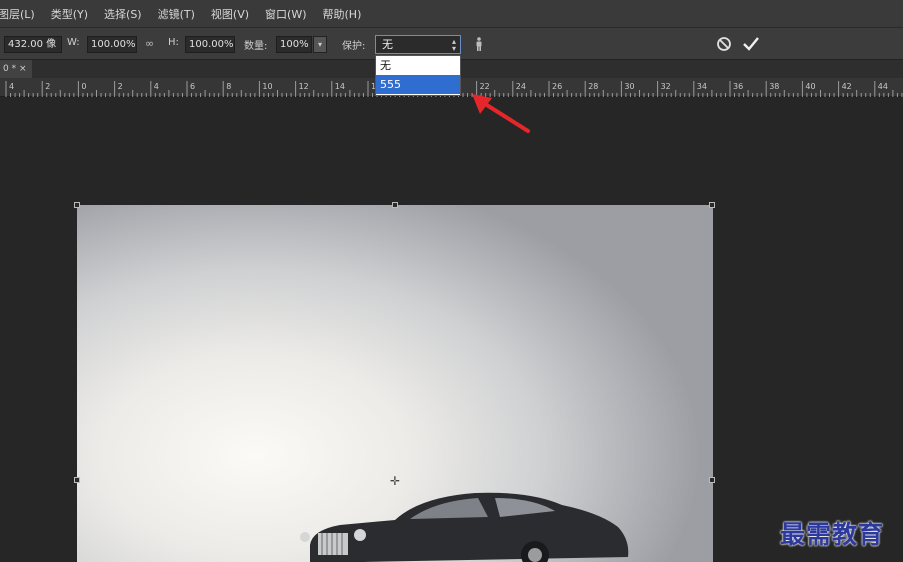 This screenshot has height=562, width=903. What do you see at coordinates (294, 44) in the screenshot?
I see `amount-field: 100%` at bounding box center [294, 44].